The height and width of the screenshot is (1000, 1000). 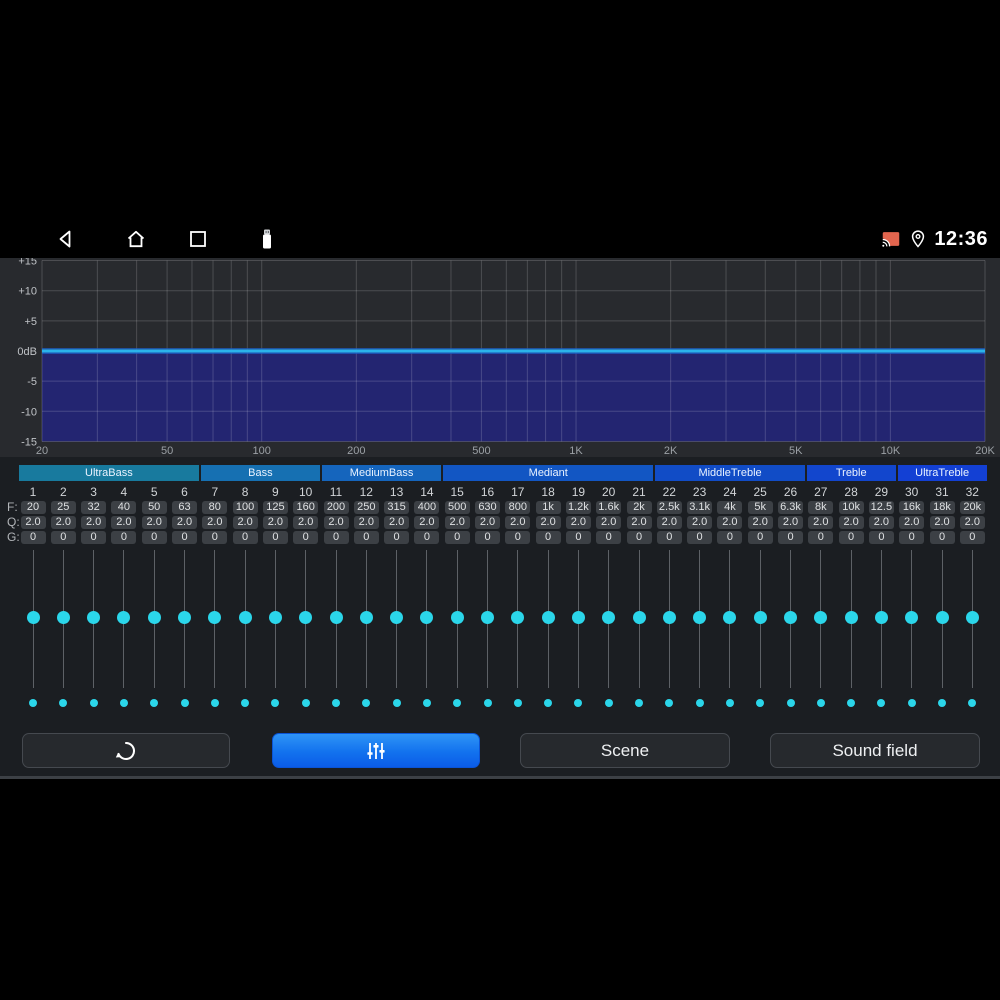 I want to click on frequency-value-chip: 10k, so click(x=851, y=507).